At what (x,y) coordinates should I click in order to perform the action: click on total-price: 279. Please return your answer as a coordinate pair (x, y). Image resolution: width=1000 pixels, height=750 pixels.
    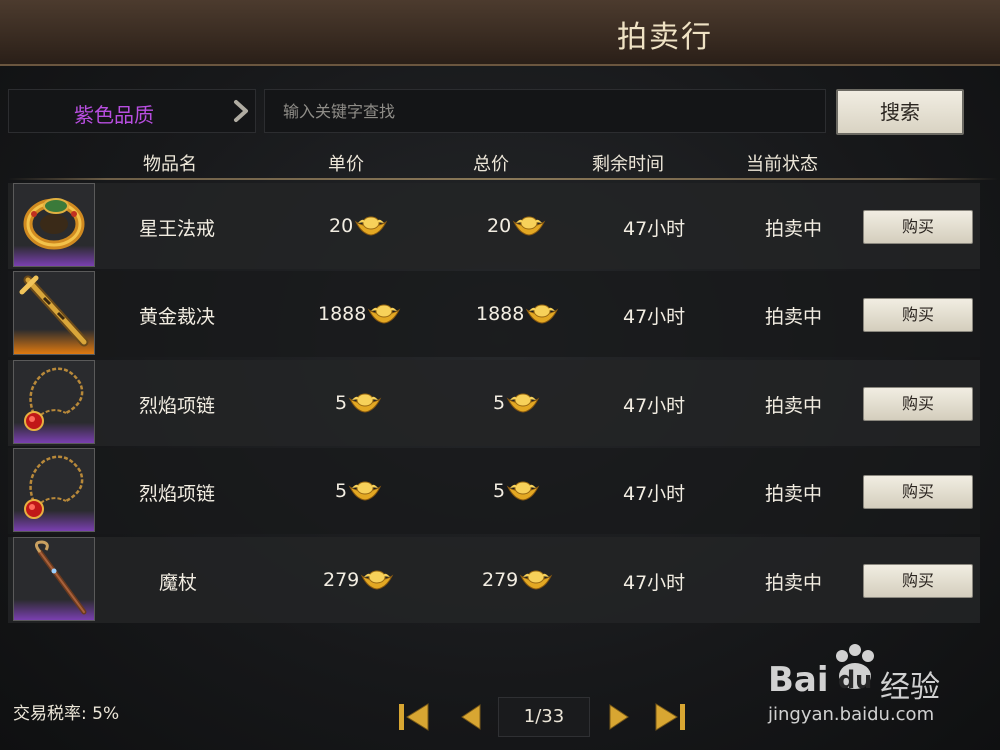
    Looking at the image, I should click on (517, 580).